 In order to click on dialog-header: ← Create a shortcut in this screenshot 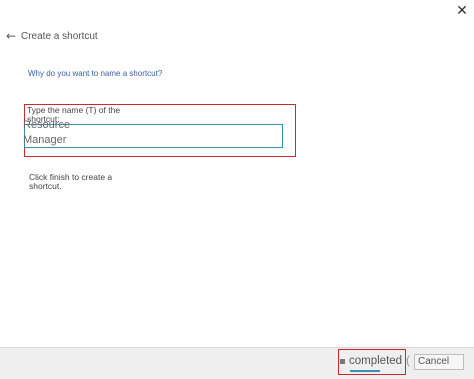, I will do `click(52, 36)`.